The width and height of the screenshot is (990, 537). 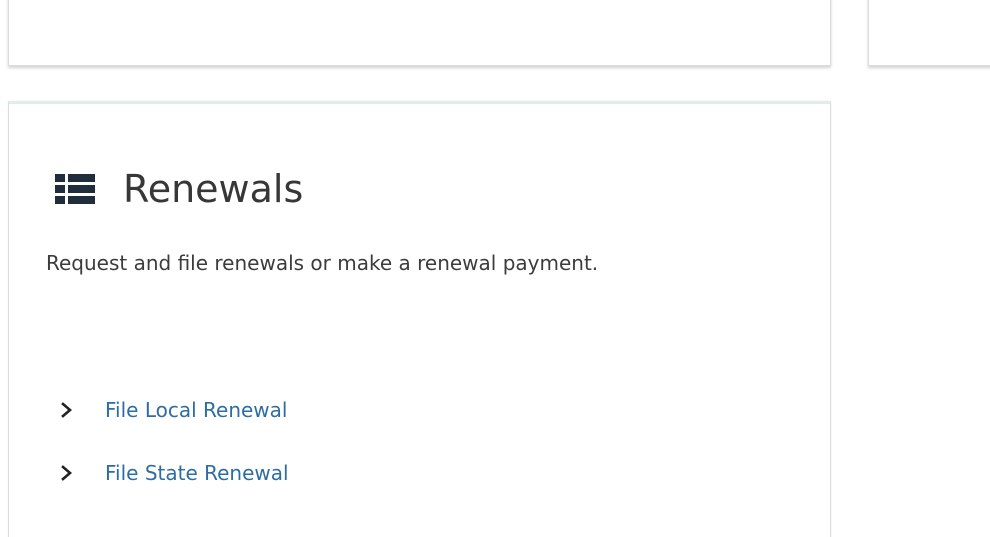 I want to click on file-local-renewal-link: File Local Renewal, so click(x=196, y=410).